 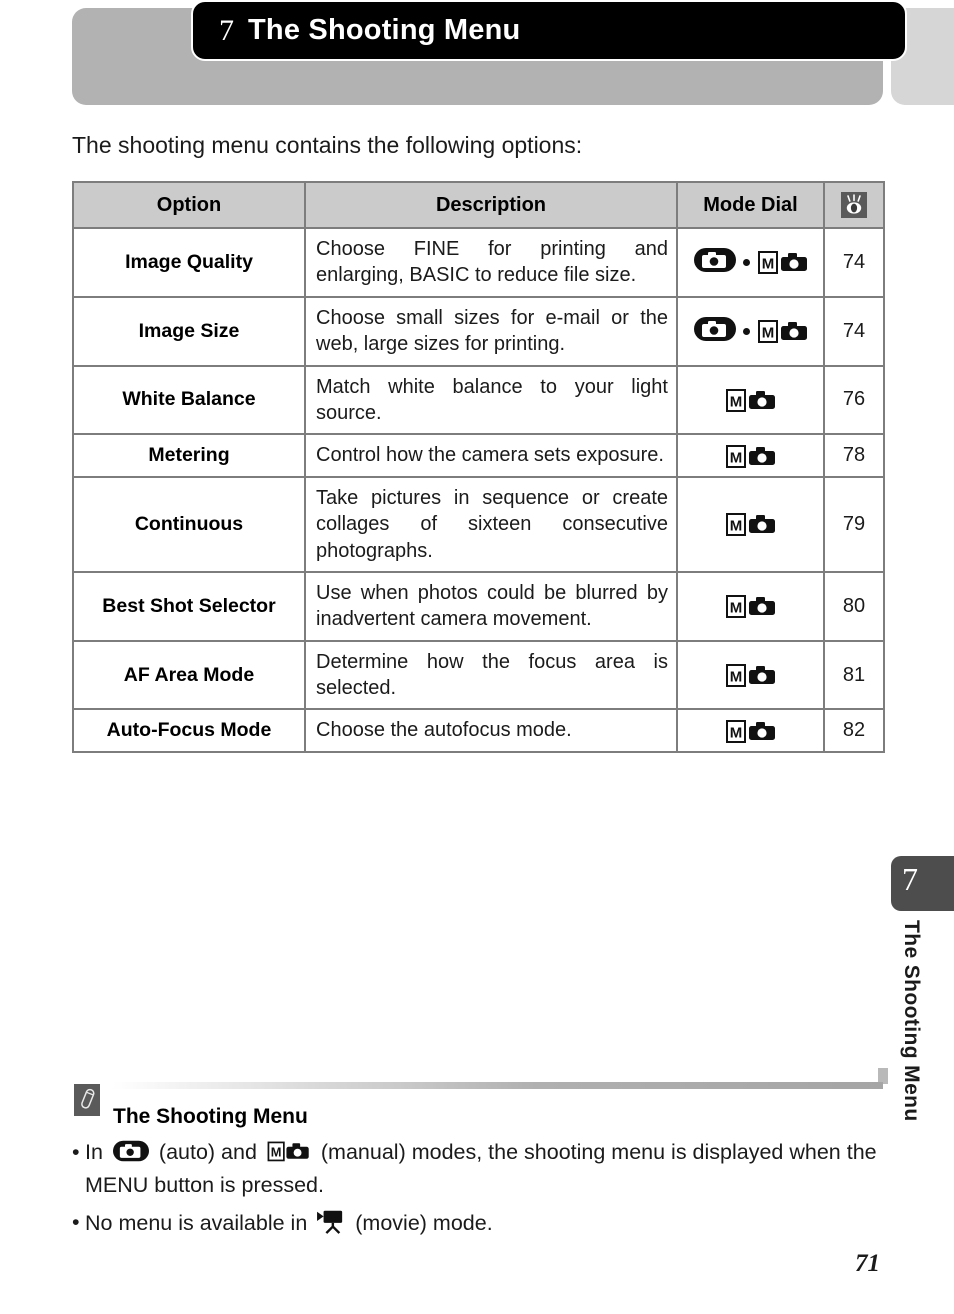 What do you see at coordinates (854, 400) in the screenshot?
I see `row-page-ref: 76` at bounding box center [854, 400].